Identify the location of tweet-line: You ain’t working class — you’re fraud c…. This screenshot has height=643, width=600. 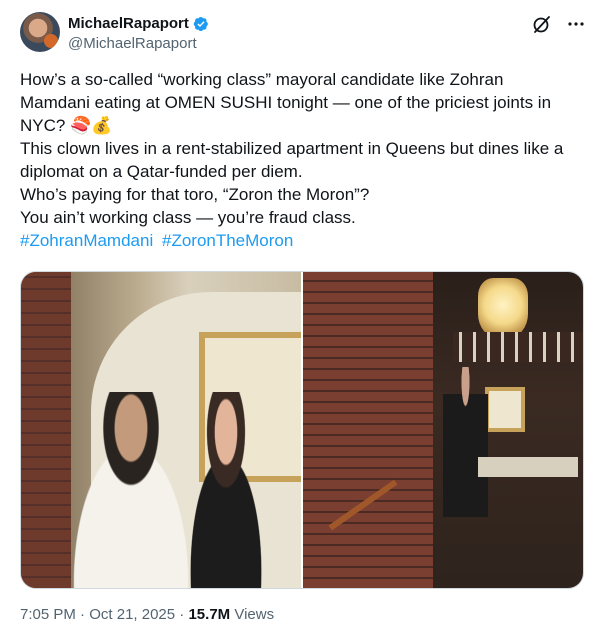
(188, 217).